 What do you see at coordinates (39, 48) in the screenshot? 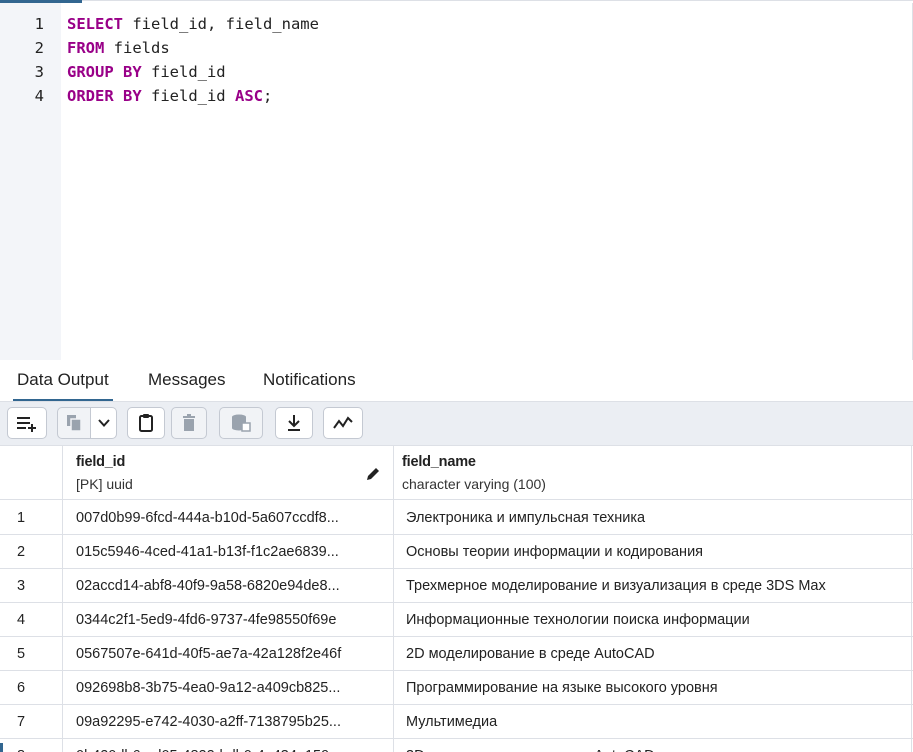
I see `line-number: 2` at bounding box center [39, 48].